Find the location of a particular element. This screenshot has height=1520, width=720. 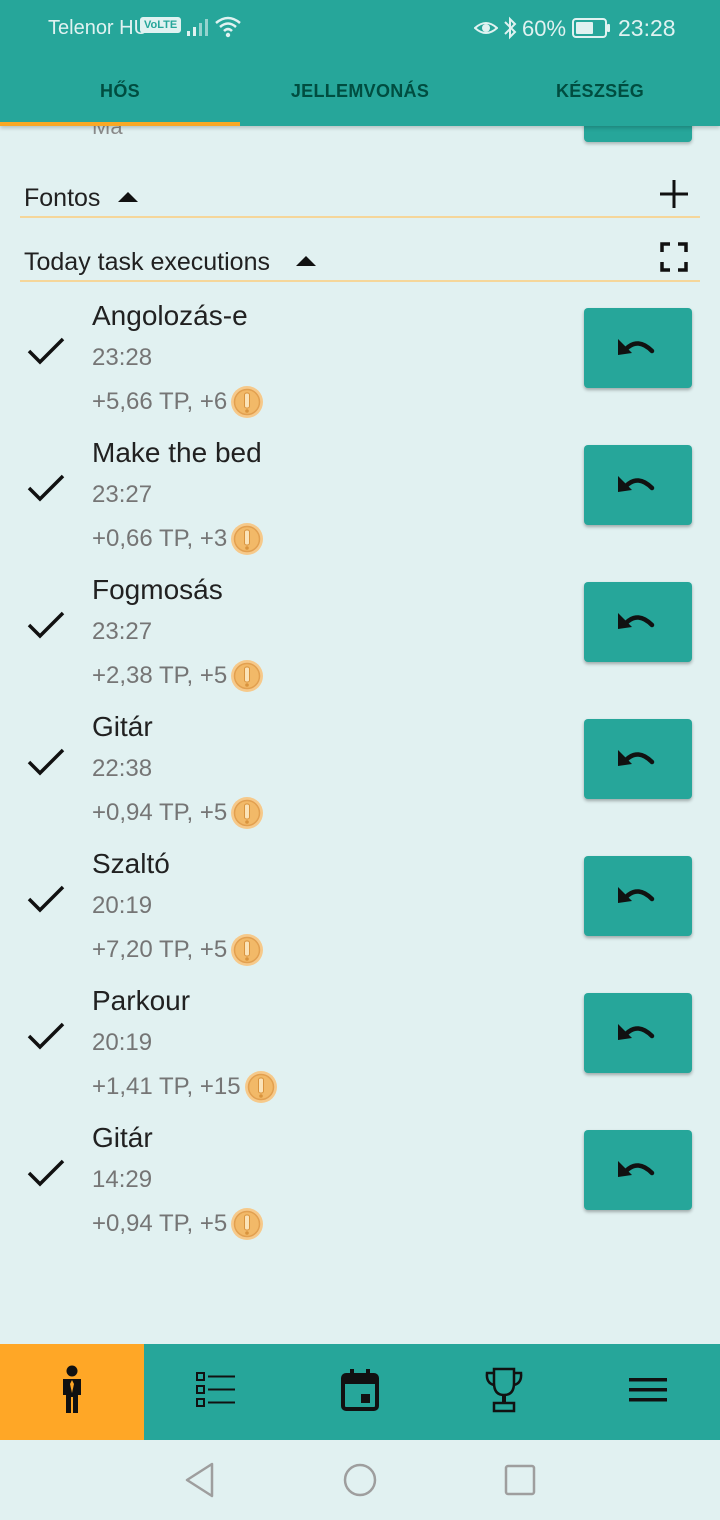

tab-hero: HŐS is located at coordinates (120, 91).